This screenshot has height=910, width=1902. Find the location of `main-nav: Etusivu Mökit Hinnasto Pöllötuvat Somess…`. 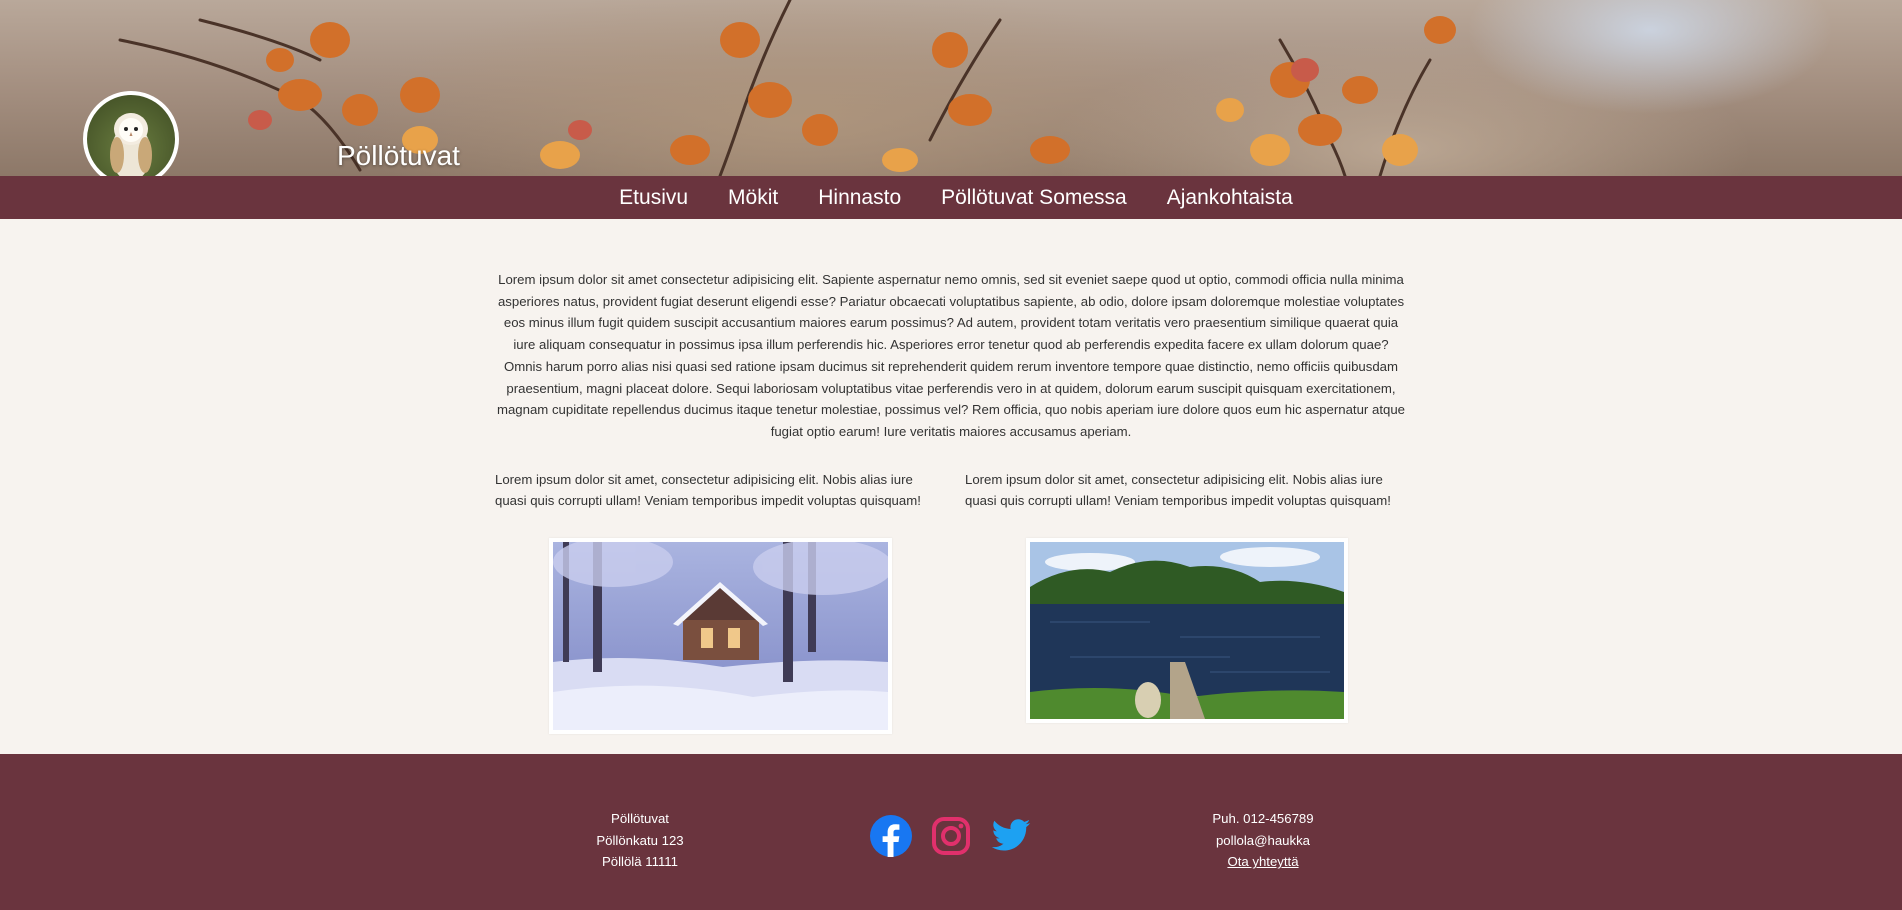

main-nav: Etusivu Mökit Hinnasto Pöllötuvat Somess… is located at coordinates (951, 197).